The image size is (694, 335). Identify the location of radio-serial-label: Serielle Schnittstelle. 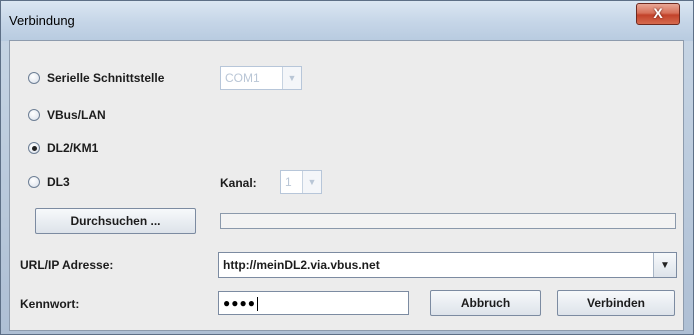
(106, 78).